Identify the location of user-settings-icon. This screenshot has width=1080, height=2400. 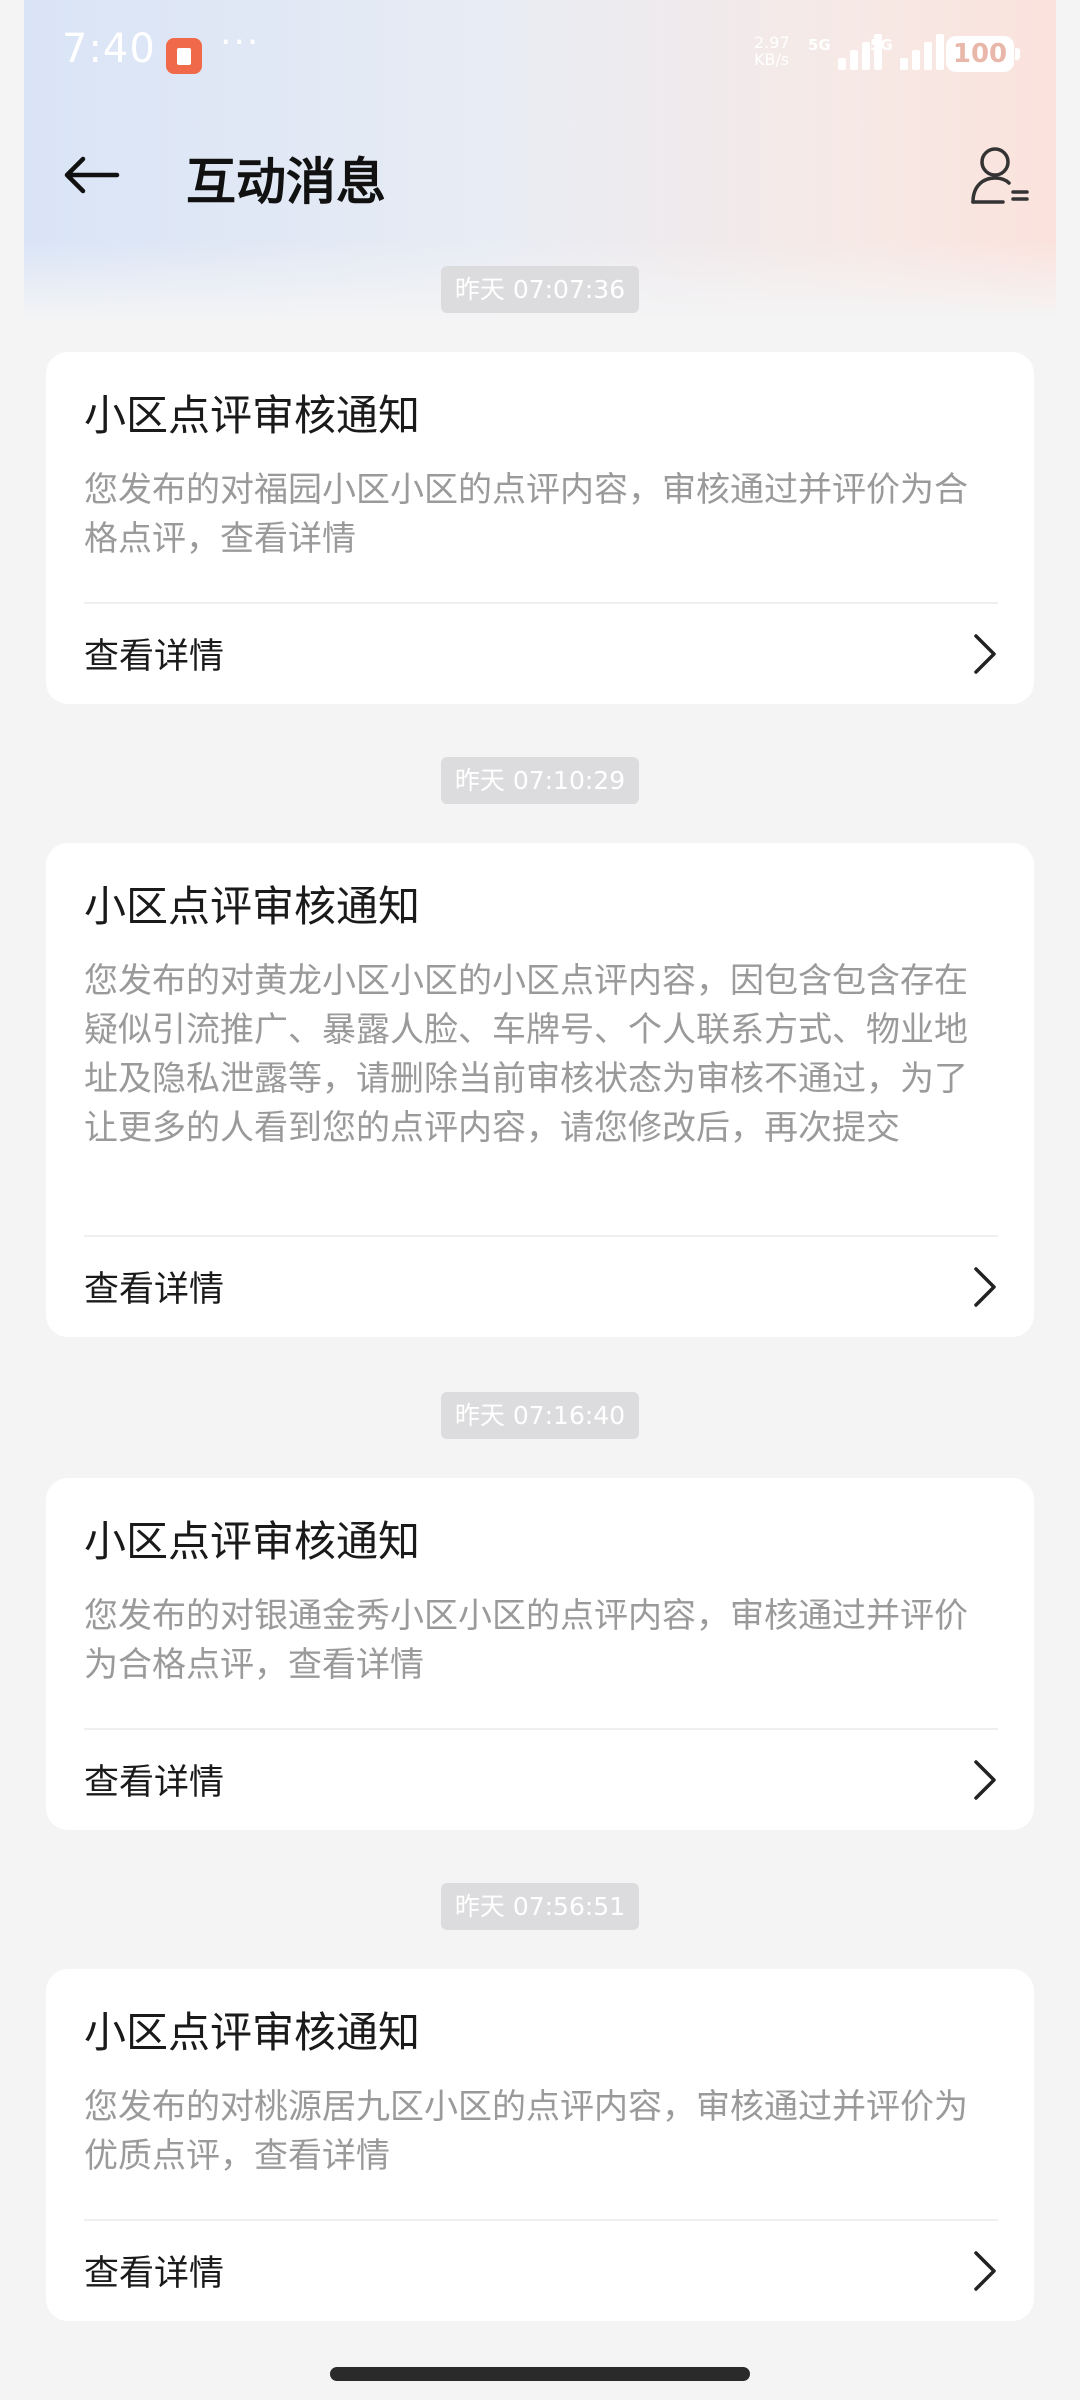
(1000, 175).